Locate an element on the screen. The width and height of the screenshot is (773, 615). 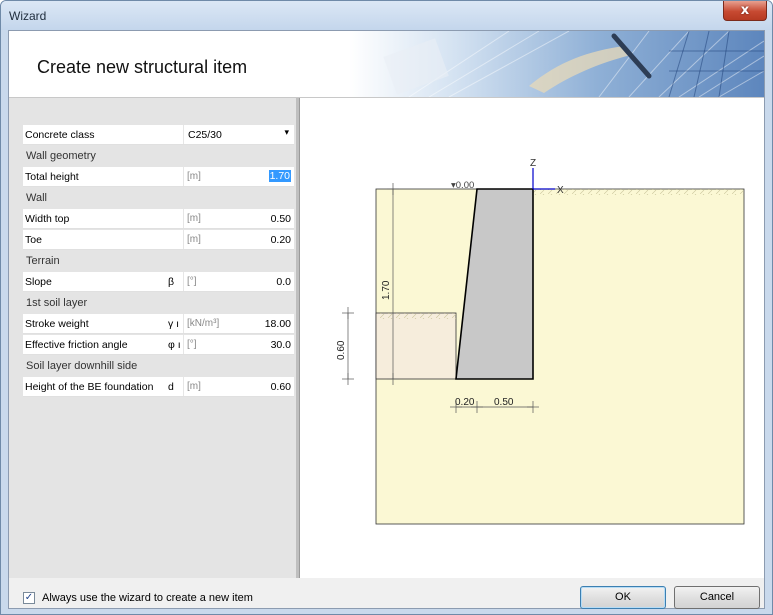
toe-row: Toe [m] 0.20 is located at coordinates (158, 240).